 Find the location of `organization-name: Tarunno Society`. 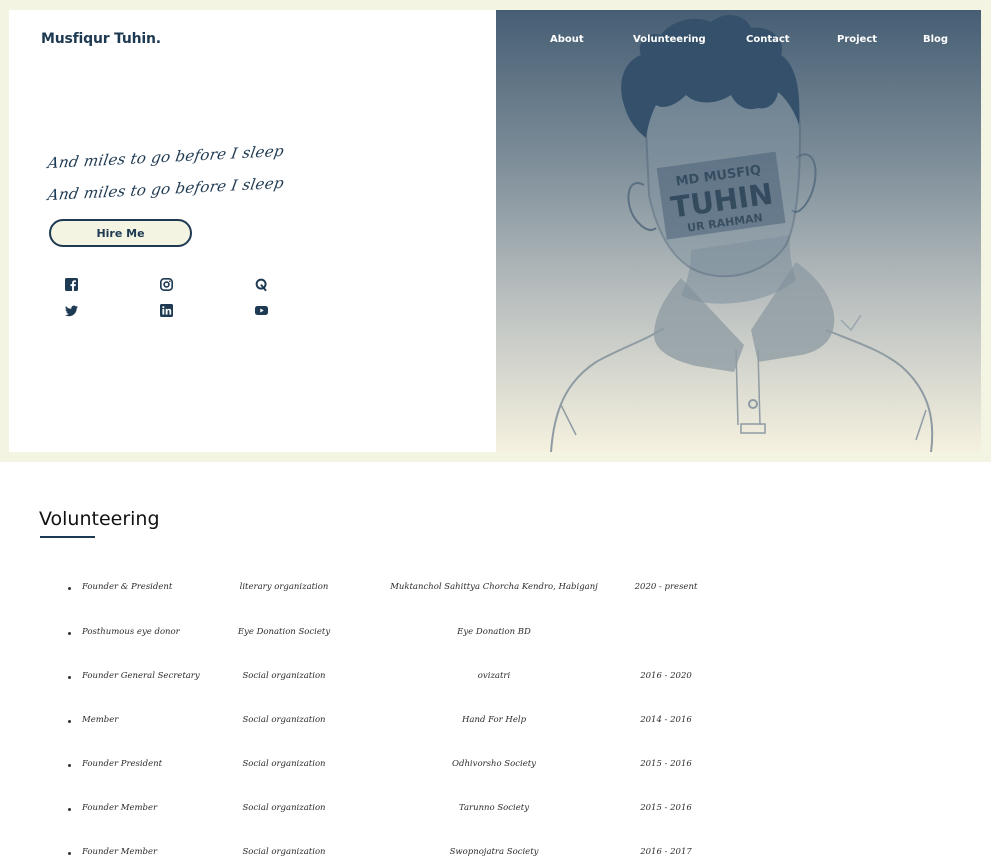

organization-name: Tarunno Society is located at coordinates (494, 808).